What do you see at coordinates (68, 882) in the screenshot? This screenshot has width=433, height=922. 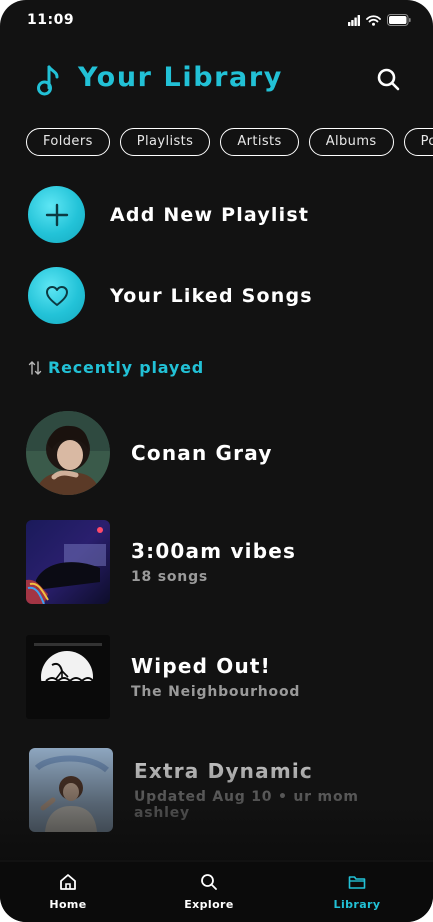 I see `home-icon` at bounding box center [68, 882].